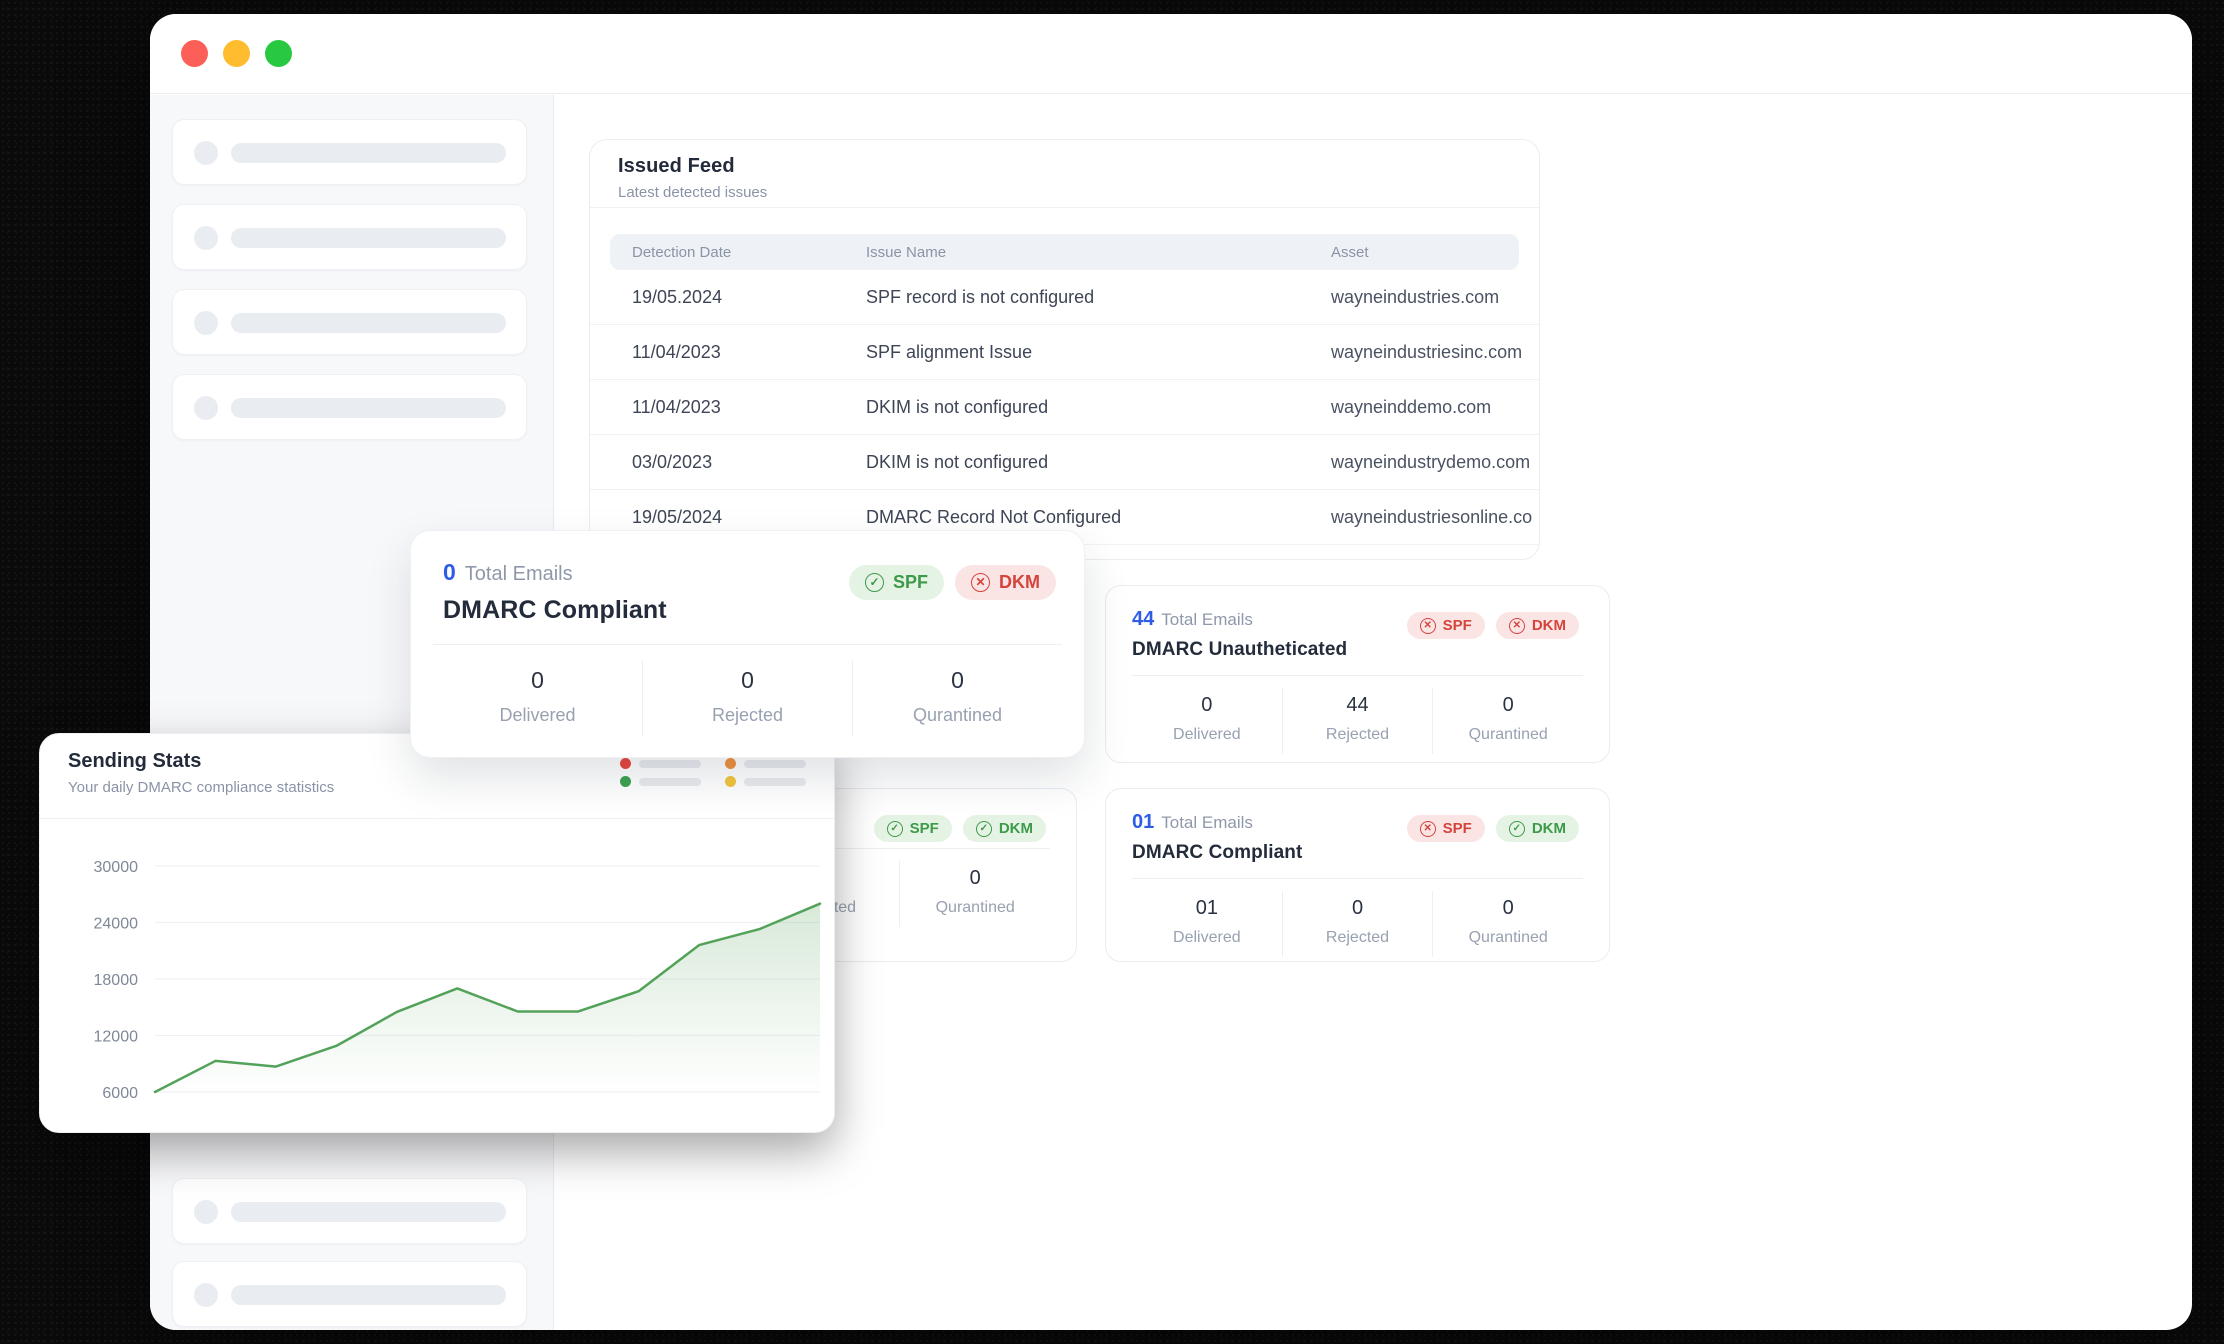 The image size is (2224, 1344). I want to click on stat-rejected: 44 Rejected, so click(1357, 721).